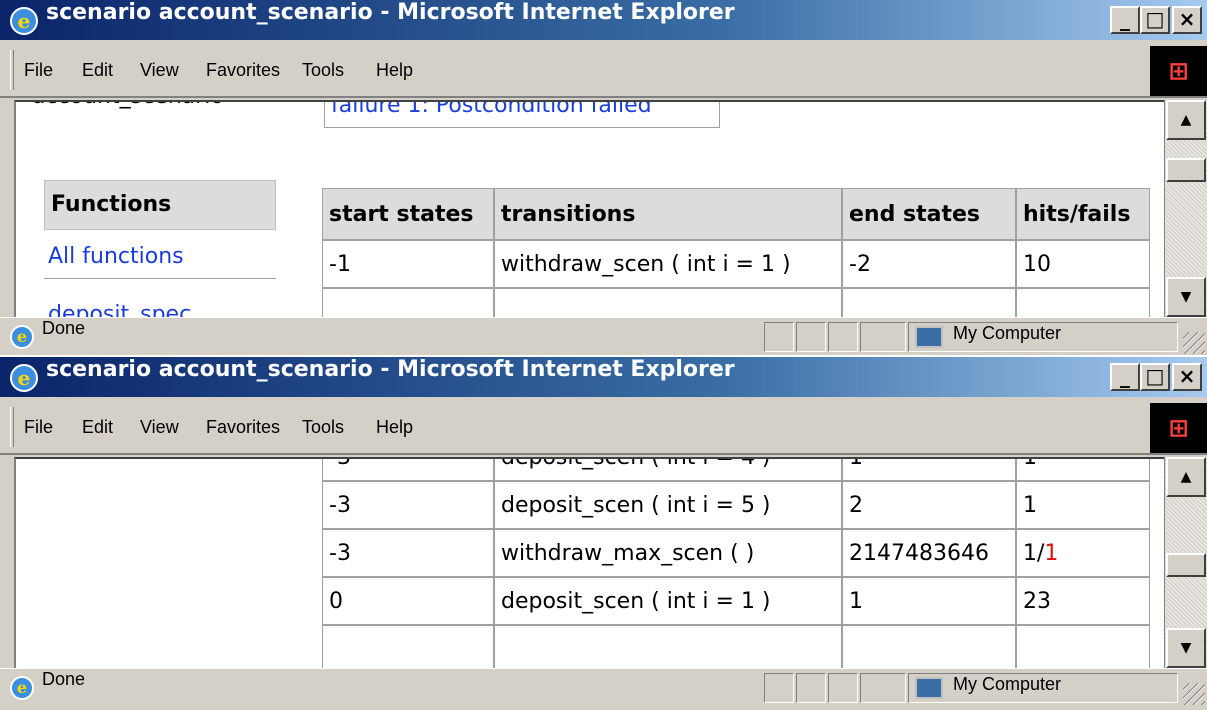 The height and width of the screenshot is (710, 1207). What do you see at coordinates (1083, 264) in the screenshot?
I see `cell-hits: 10` at bounding box center [1083, 264].